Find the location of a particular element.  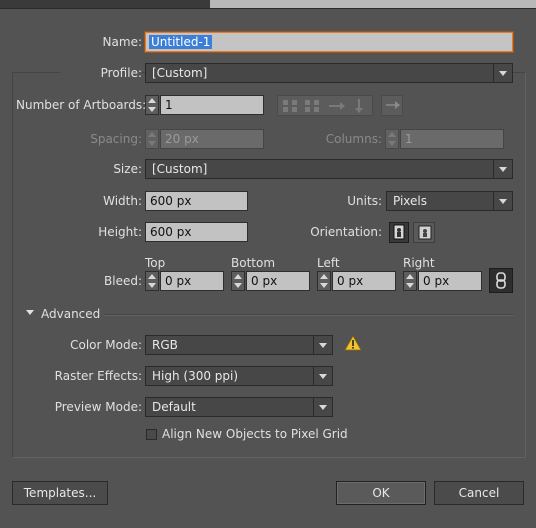

color-mode-select: RGB is located at coordinates (239, 345).